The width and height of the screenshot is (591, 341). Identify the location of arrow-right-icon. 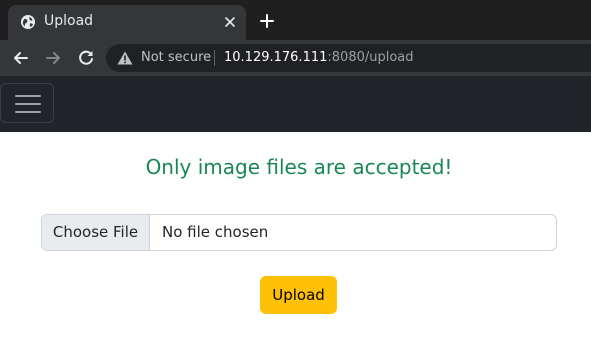
(53, 58).